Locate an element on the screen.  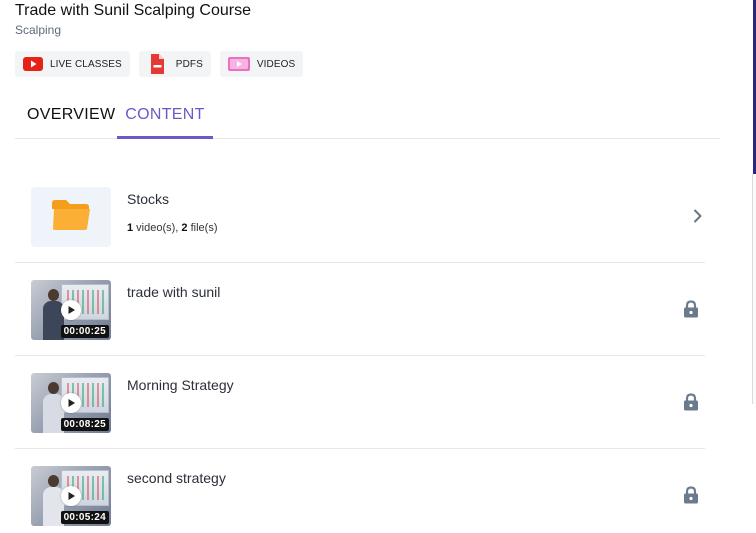
video-thumbnail: 00:00:25 is located at coordinates (71, 310).